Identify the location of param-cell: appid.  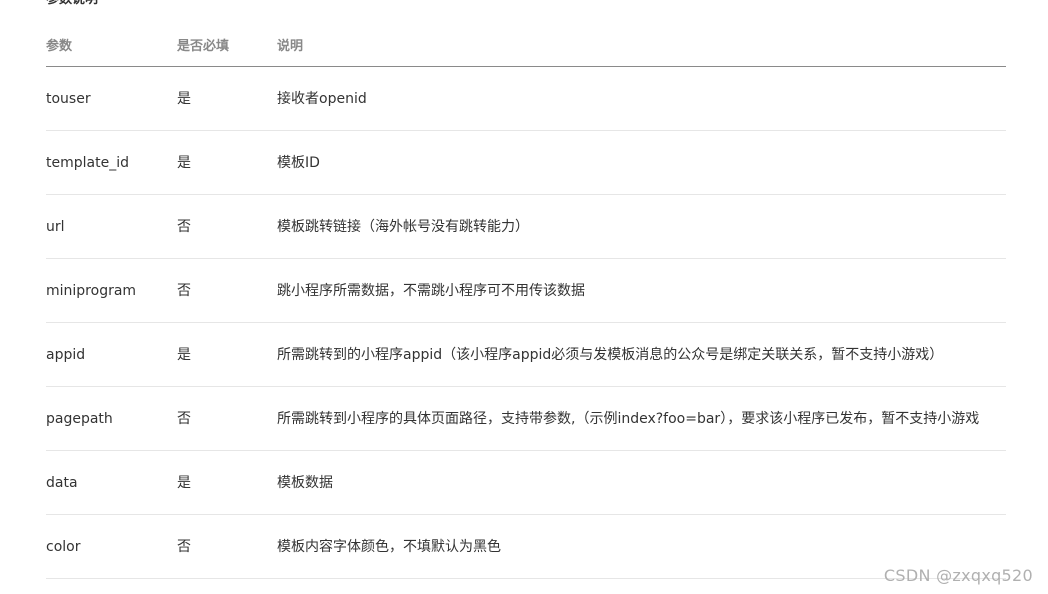
(66, 354).